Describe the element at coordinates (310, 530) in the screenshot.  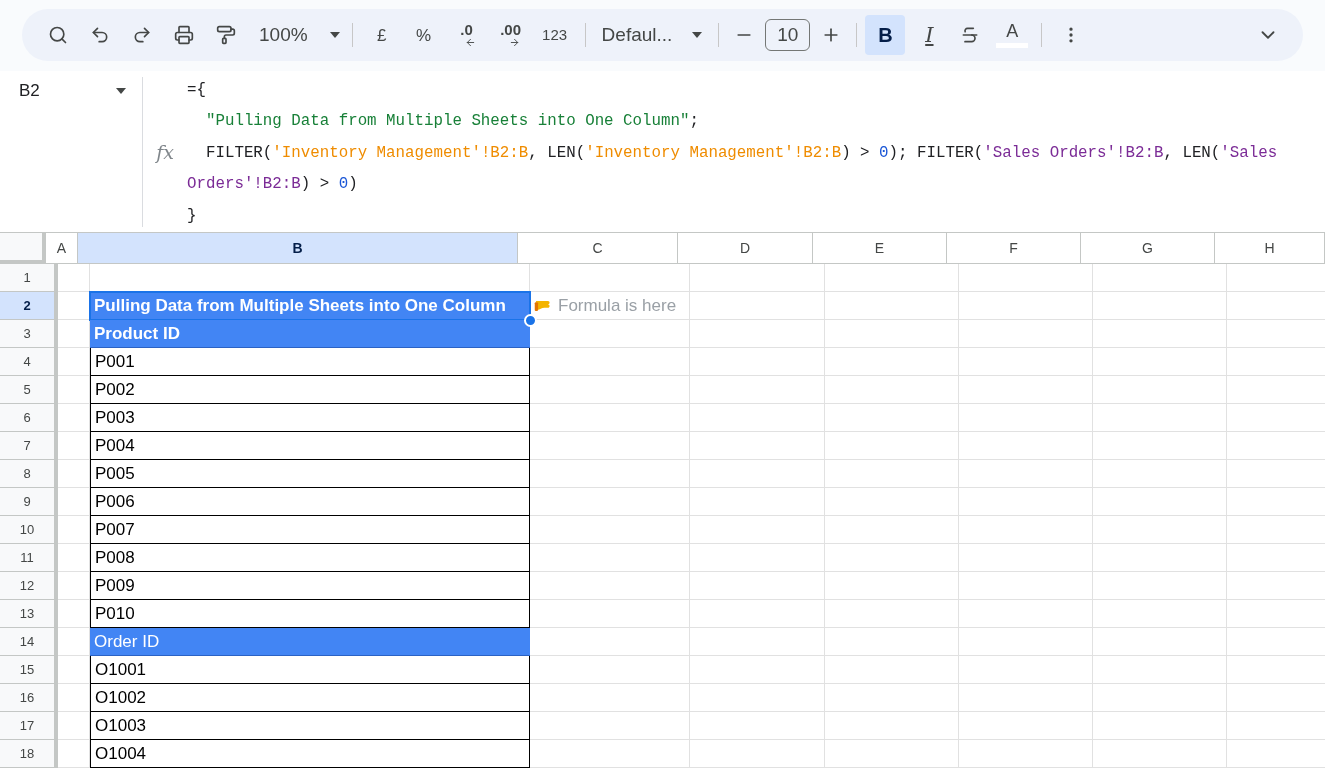
I see `table-cell: P007` at that location.